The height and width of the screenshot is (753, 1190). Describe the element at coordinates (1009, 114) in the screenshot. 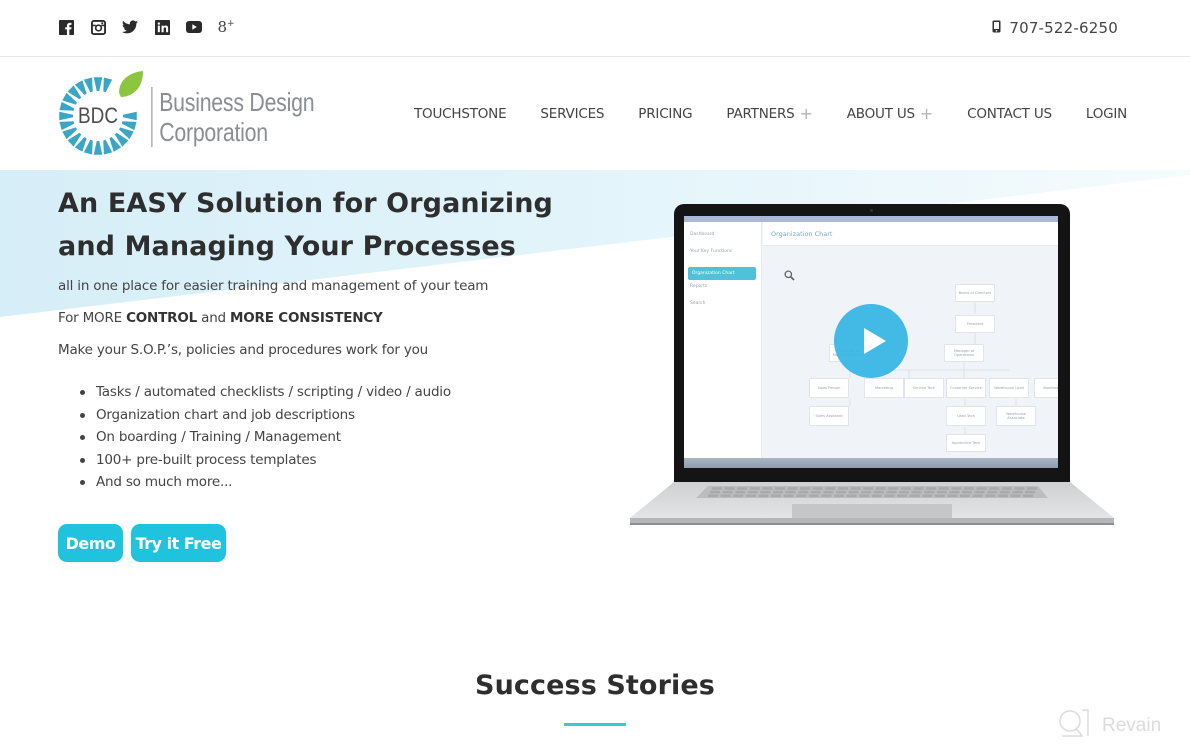

I see `nav-item-contact-us: CONTACT US` at that location.